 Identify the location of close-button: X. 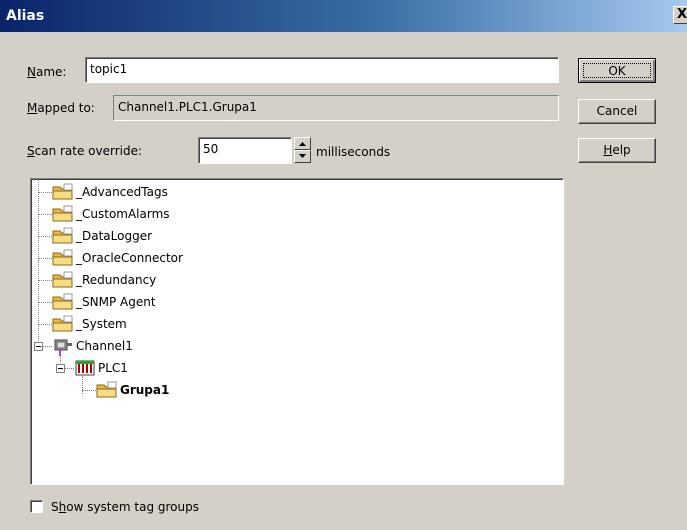
(680, 15).